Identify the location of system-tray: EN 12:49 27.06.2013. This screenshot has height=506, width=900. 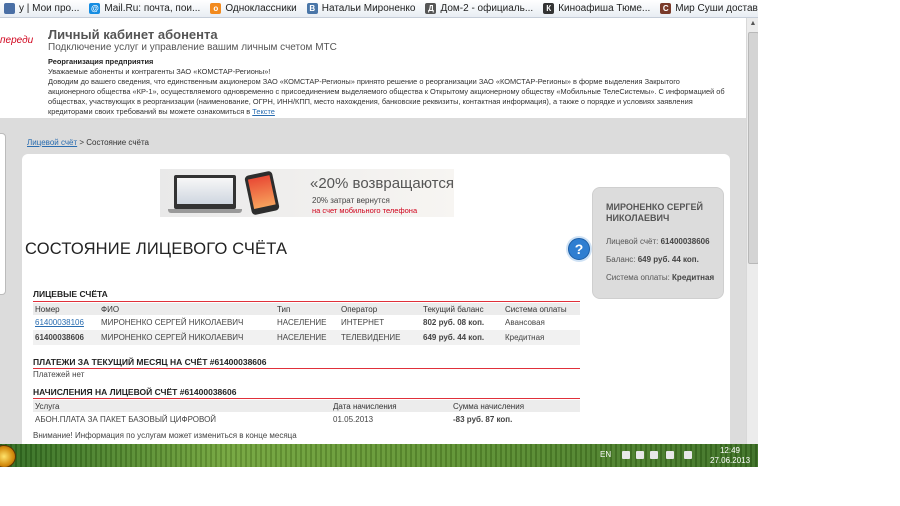
(674, 455).